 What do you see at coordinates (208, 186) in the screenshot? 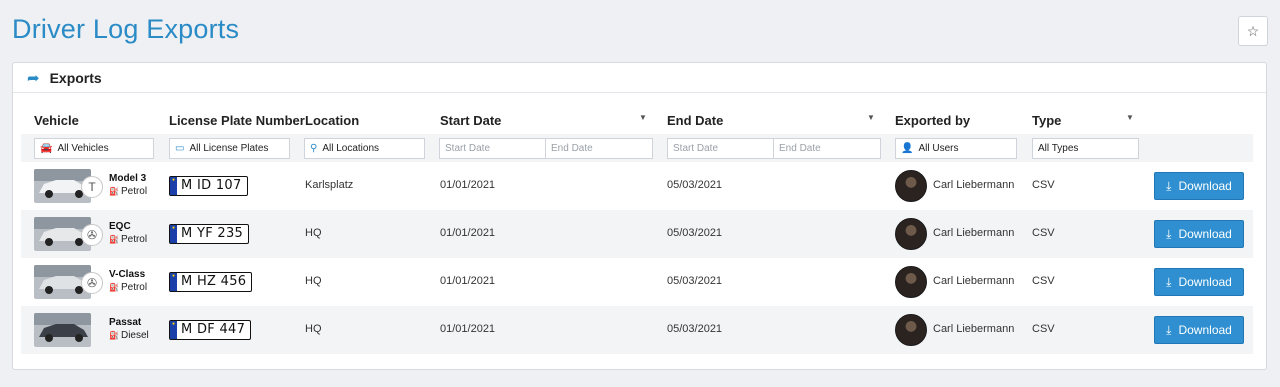
I see `license-plate: ● M ID 107` at bounding box center [208, 186].